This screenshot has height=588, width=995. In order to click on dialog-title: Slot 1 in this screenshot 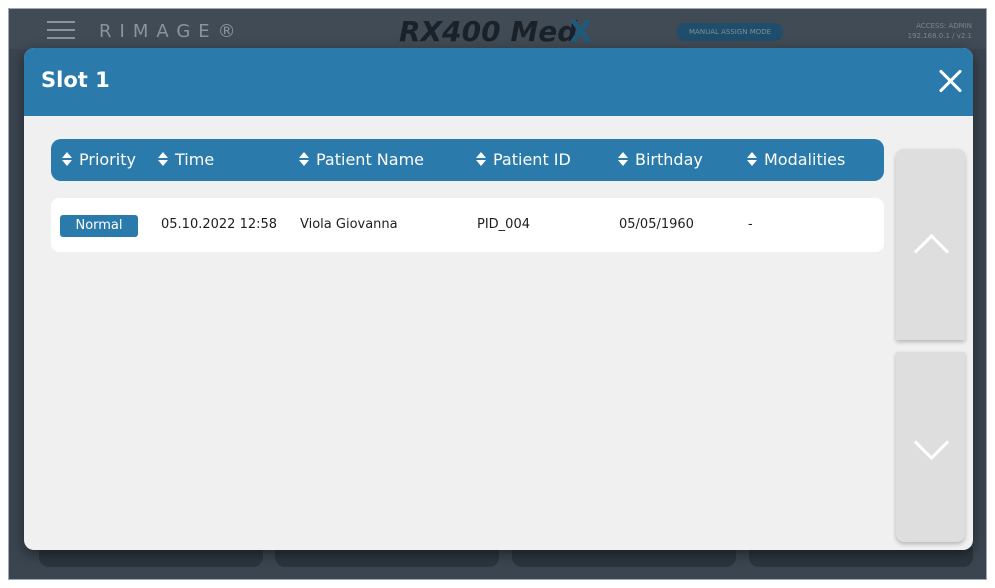, I will do `click(75, 80)`.